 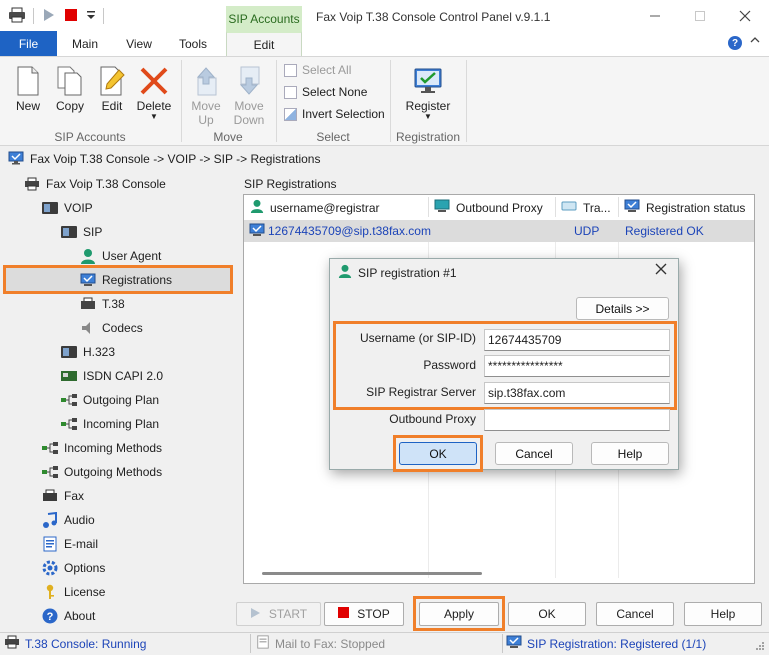 What do you see at coordinates (290, 70) in the screenshot?
I see `select-all-icon` at bounding box center [290, 70].